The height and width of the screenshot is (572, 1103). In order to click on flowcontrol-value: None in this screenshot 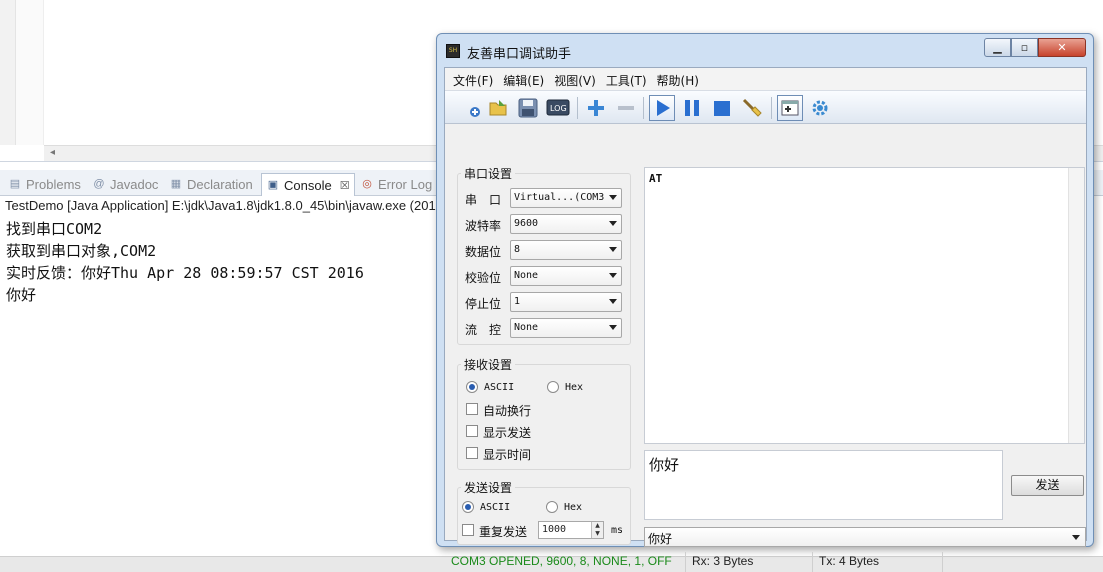, I will do `click(526, 327)`.